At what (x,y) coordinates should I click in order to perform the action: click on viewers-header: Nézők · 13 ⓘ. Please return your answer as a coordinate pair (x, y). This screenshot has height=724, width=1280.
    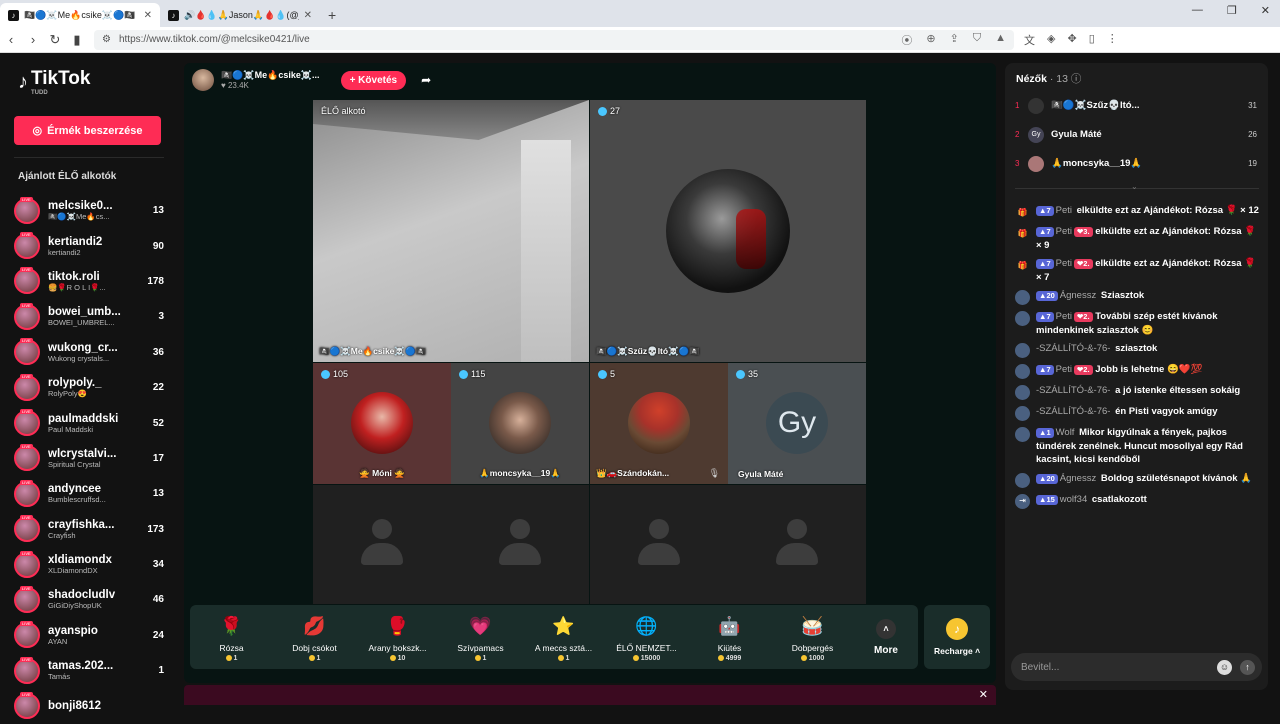
    Looking at the image, I should click on (1048, 78).